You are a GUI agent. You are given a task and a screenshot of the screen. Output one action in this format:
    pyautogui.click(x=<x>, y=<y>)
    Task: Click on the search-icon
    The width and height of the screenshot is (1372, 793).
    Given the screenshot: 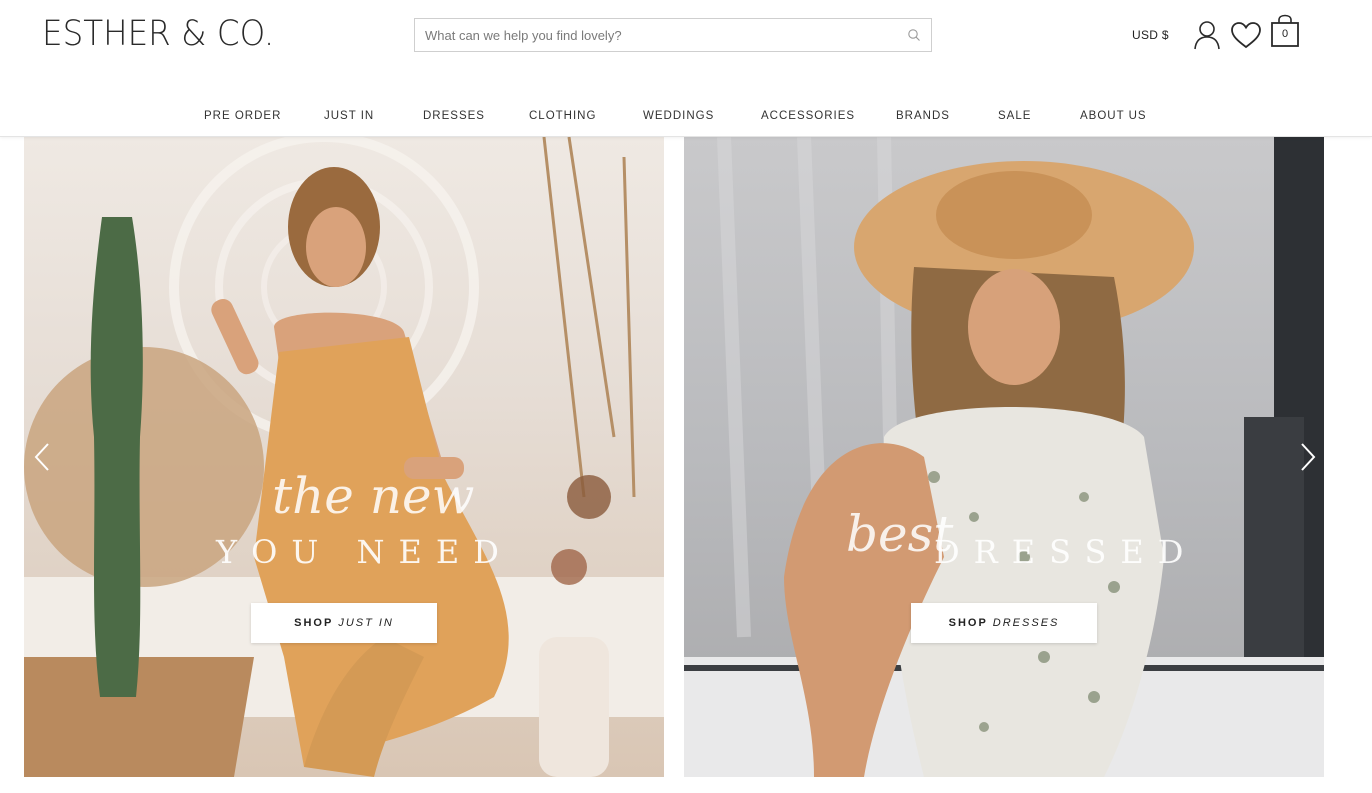 What is the action you would take?
    pyautogui.click(x=914, y=35)
    